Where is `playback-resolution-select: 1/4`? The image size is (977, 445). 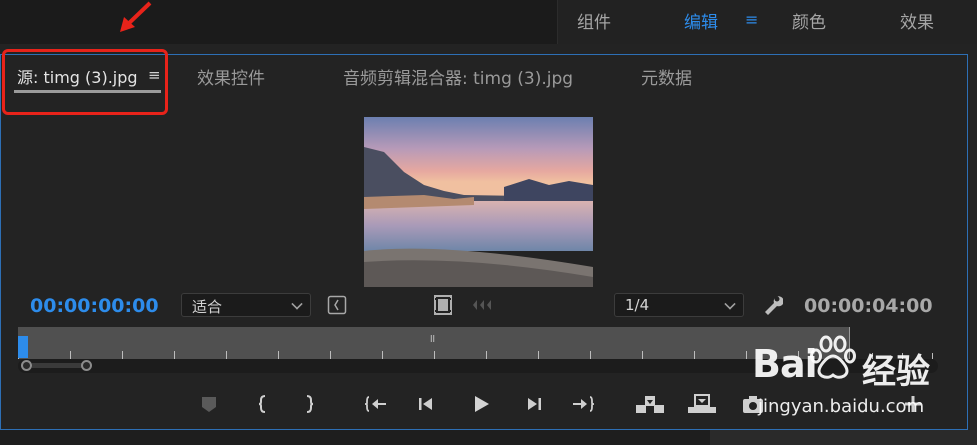 playback-resolution-select: 1/4 is located at coordinates (679, 305).